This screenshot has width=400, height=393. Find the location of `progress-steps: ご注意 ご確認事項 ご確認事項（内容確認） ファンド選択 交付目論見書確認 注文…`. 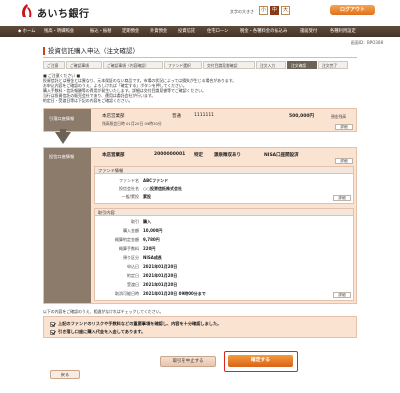

progress-steps: ご注意 ご確認事項 ご確認事項（内容確認） ファンド選択 交付目論見書確認 注文… is located at coordinates (200, 65).